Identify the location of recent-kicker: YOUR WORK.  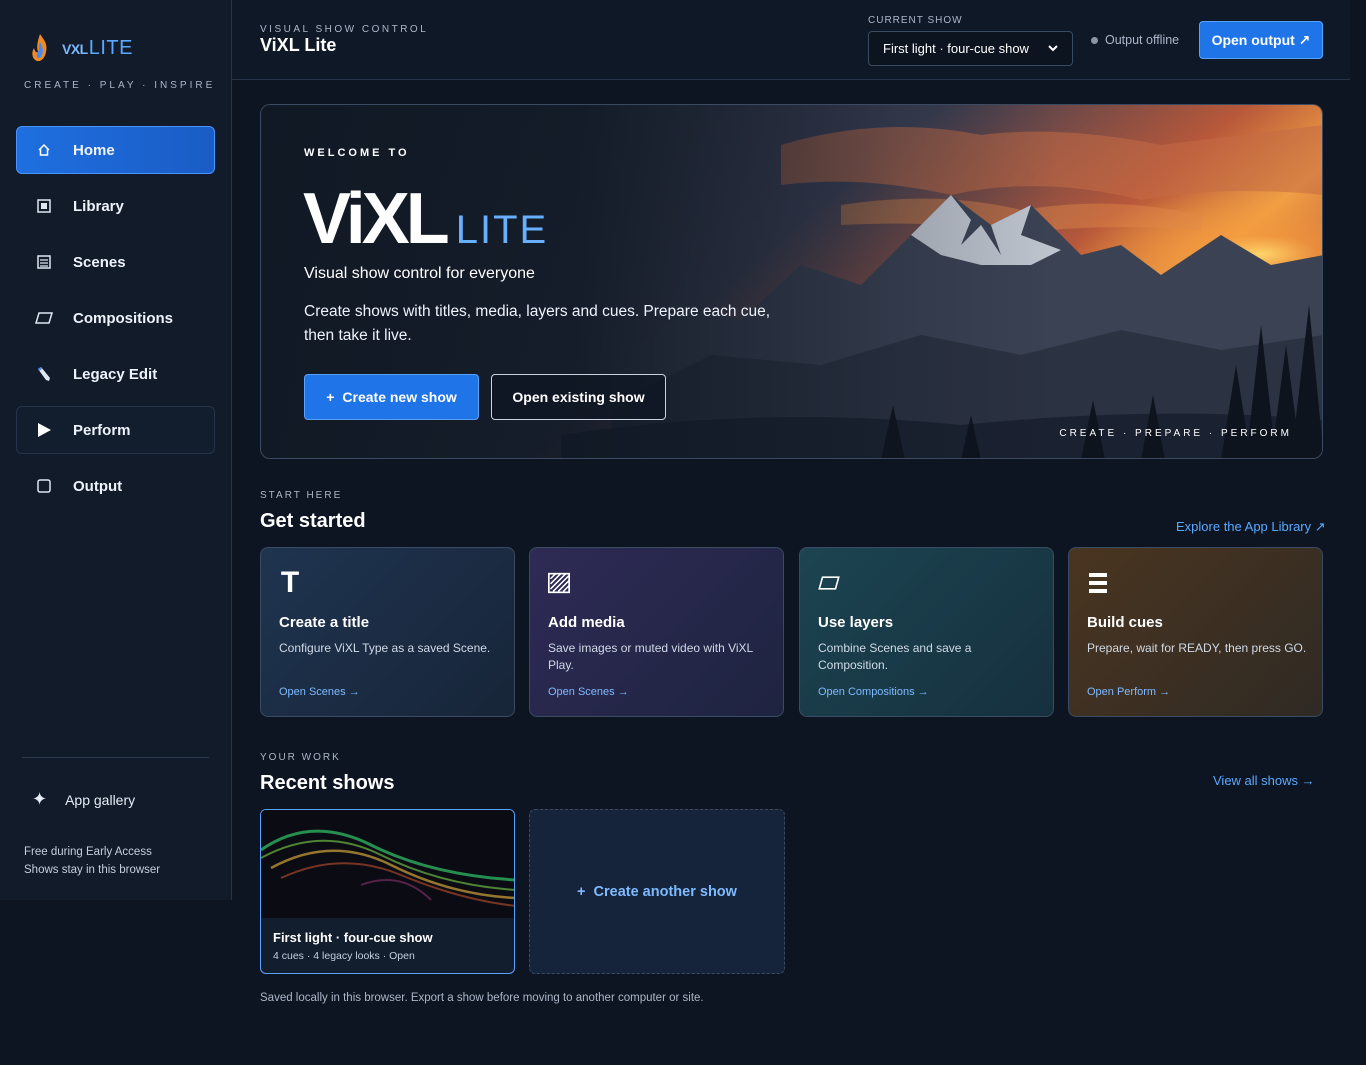
(300, 757).